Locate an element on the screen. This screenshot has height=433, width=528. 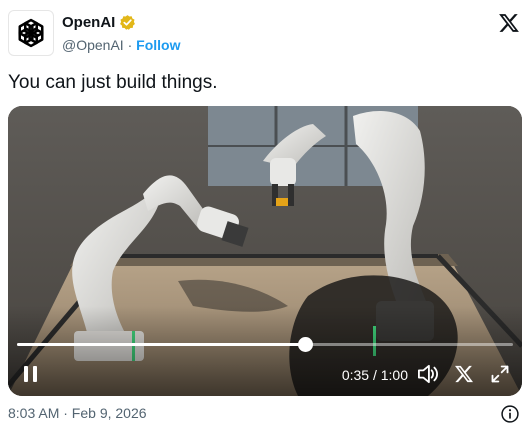
progress-bar is located at coordinates (265, 344).